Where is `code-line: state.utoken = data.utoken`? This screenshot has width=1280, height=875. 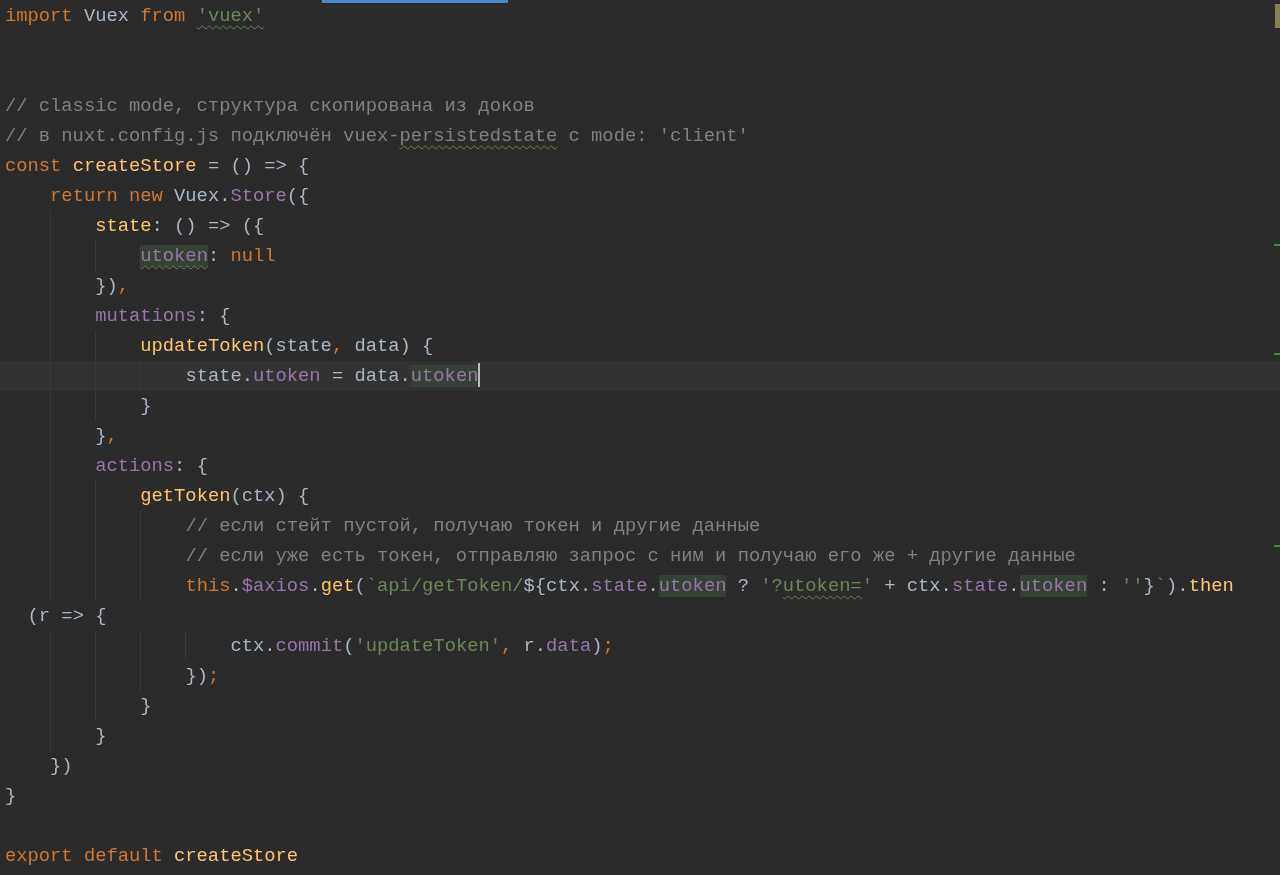 code-line: state.utoken = data.utoken is located at coordinates (332, 376).